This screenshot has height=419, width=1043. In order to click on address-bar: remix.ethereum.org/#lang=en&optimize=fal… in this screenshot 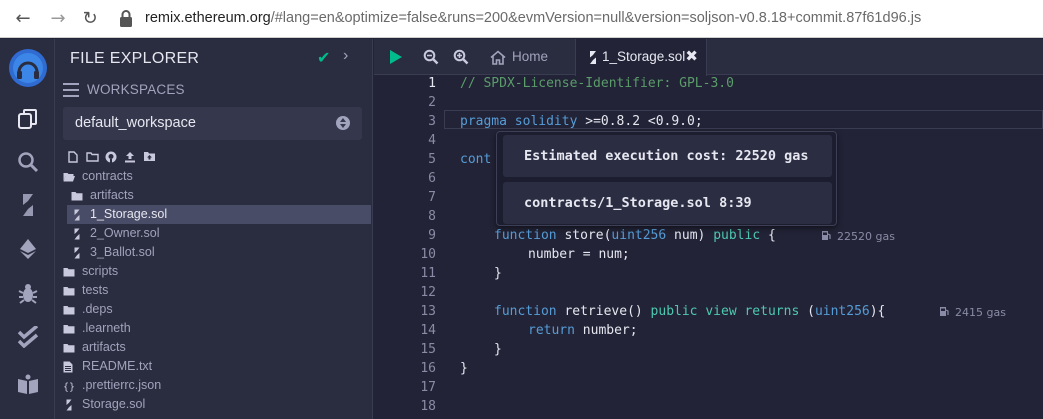, I will do `click(533, 18)`.